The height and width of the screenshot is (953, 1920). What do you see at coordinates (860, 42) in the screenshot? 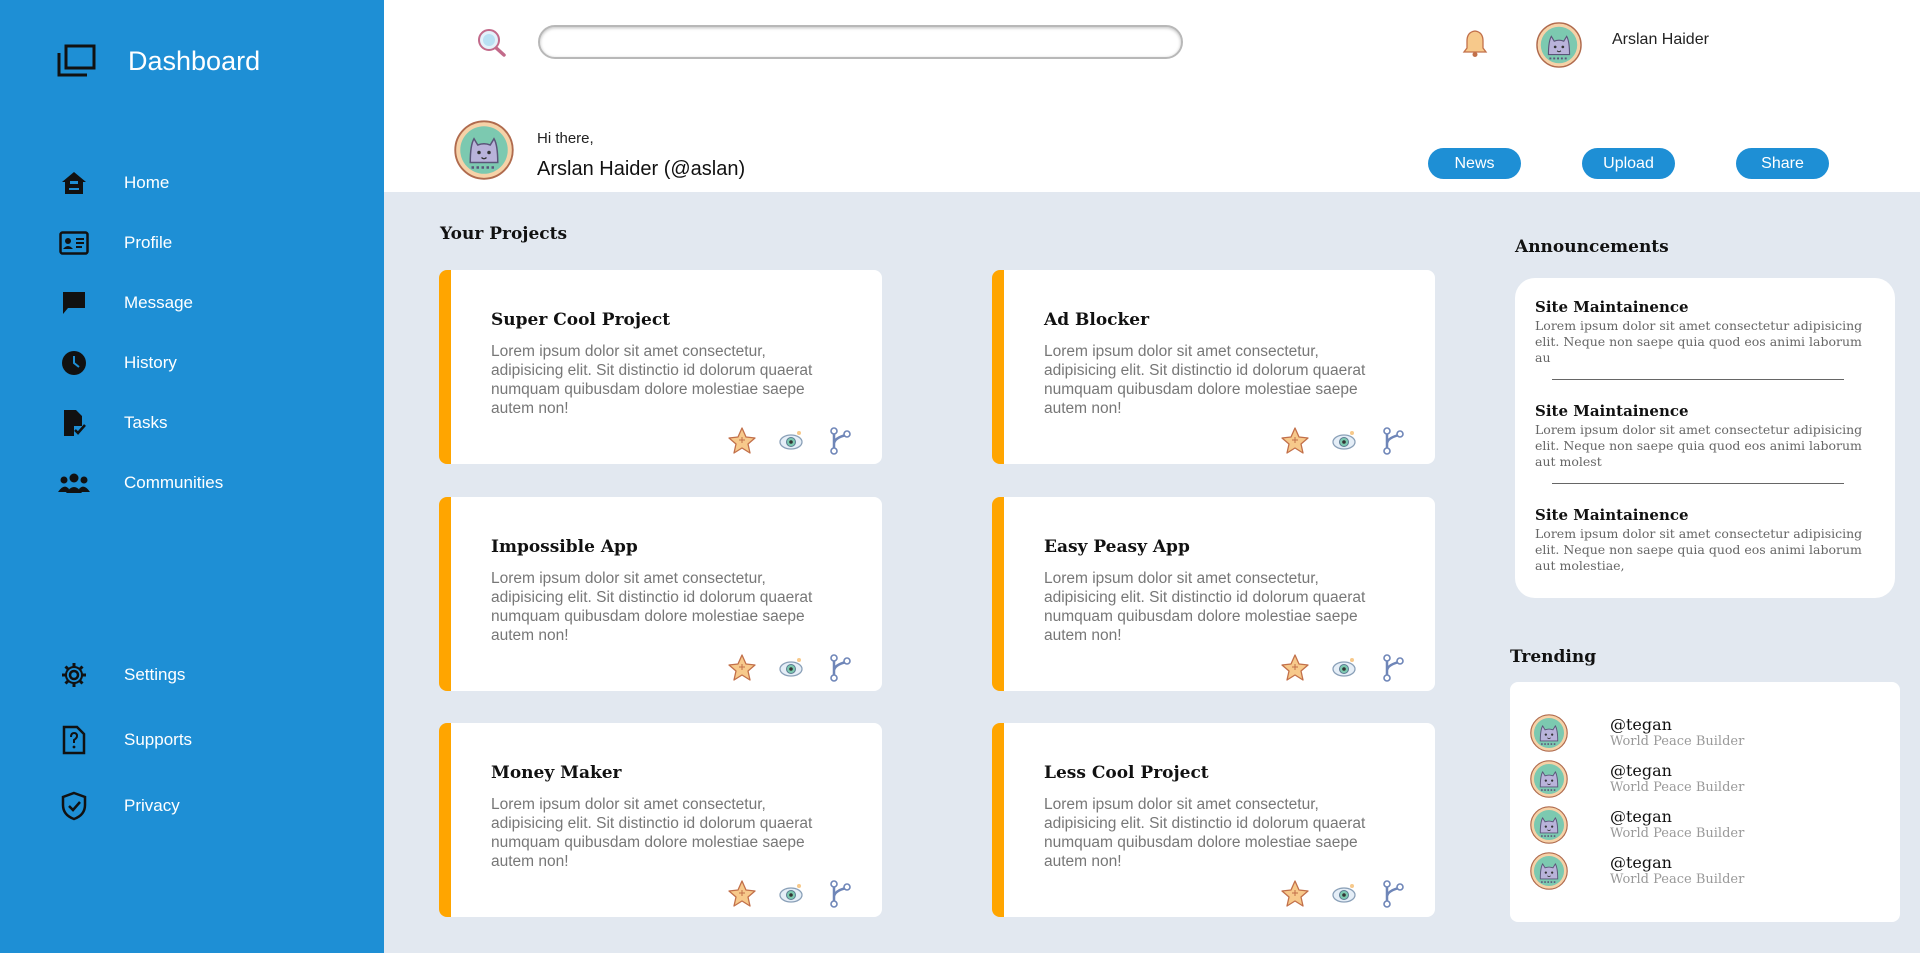
I see `search-input` at bounding box center [860, 42].